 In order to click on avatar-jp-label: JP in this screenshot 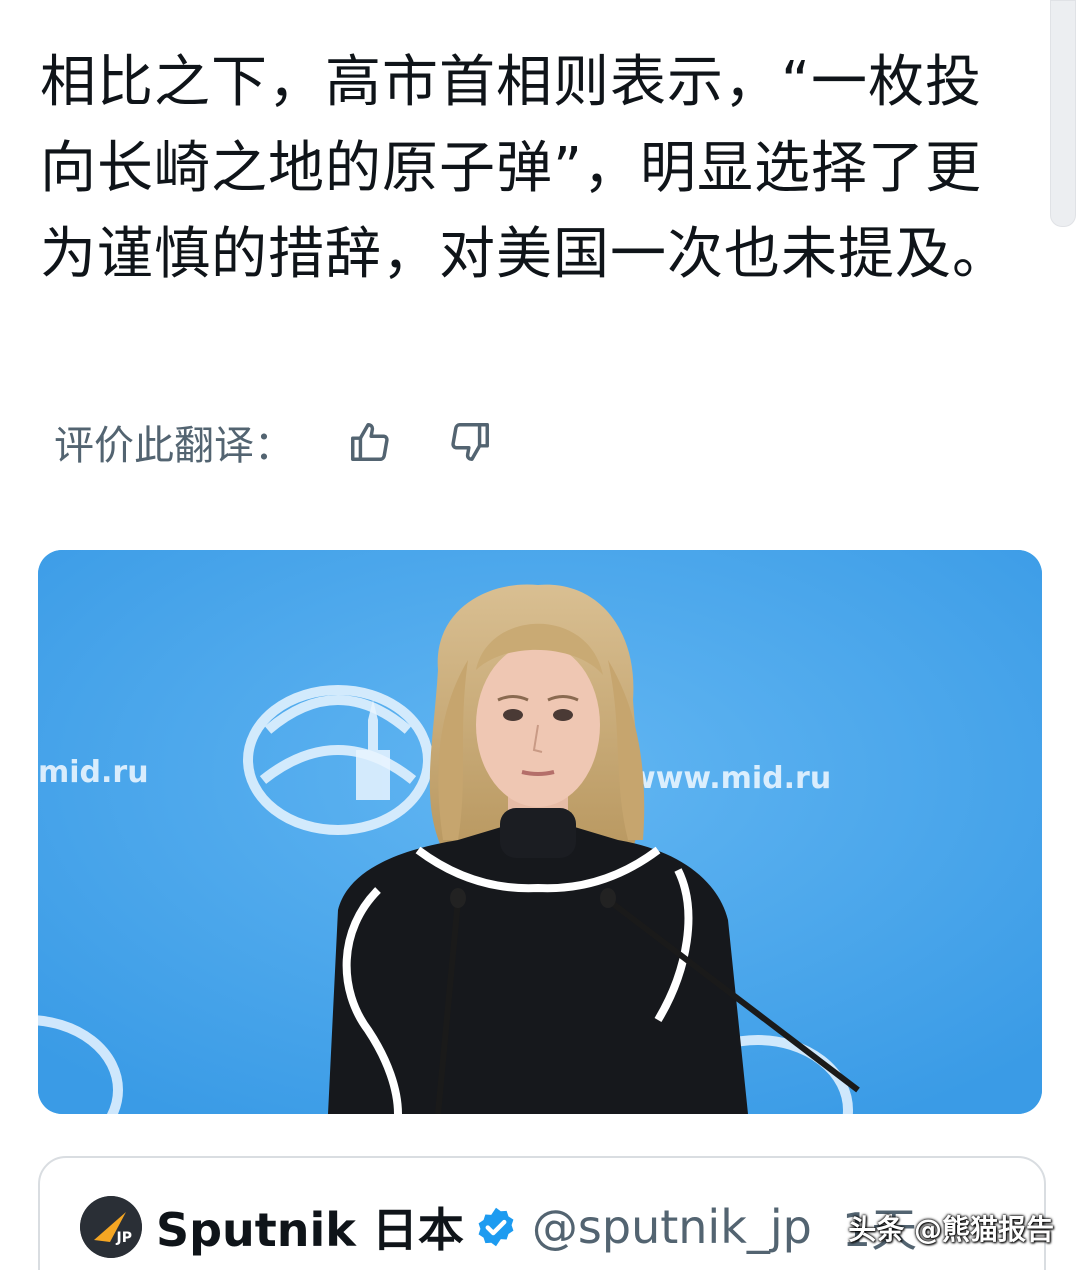, I will do `click(124, 1238)`.